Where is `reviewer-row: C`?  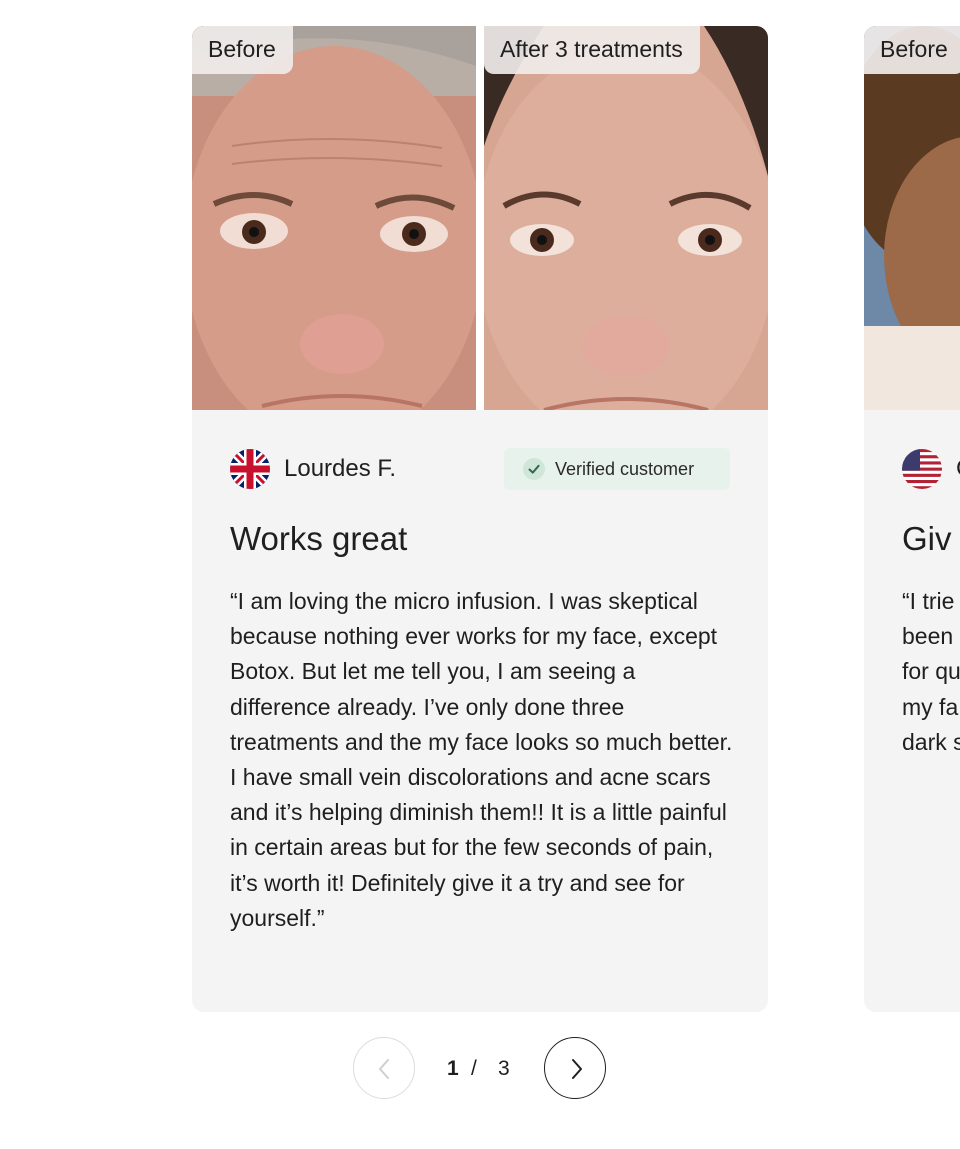
reviewer-row: C is located at coordinates (931, 469).